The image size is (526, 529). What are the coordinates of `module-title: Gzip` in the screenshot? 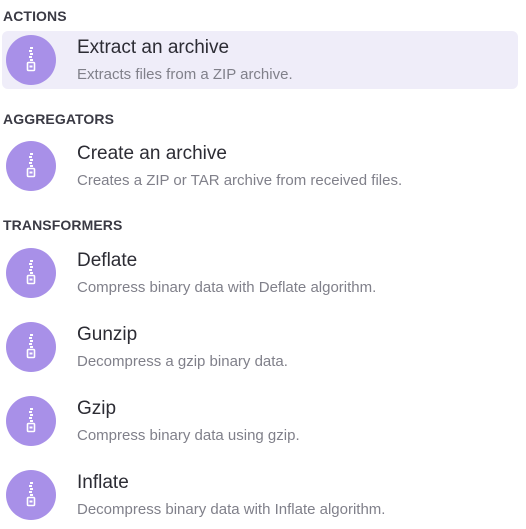 It's located at (97, 408).